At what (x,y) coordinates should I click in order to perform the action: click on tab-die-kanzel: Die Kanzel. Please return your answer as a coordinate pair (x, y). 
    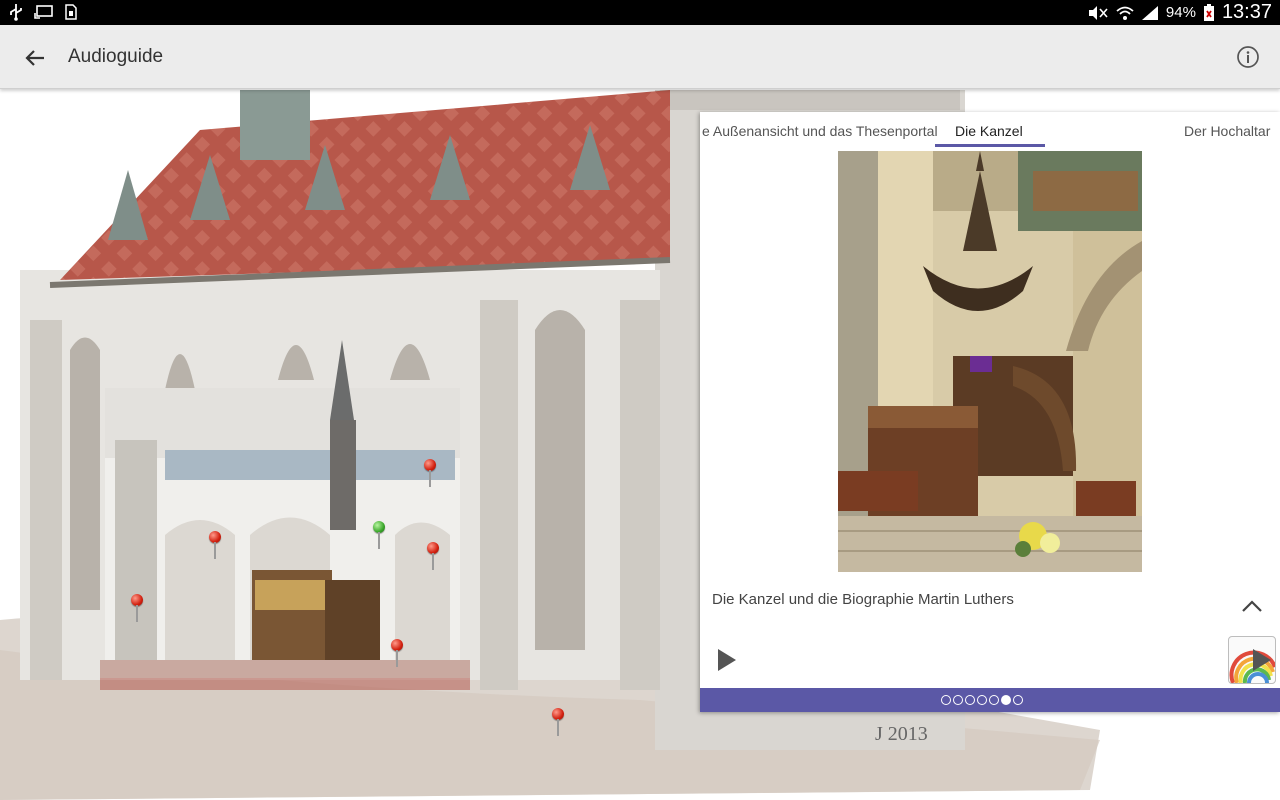
    Looking at the image, I should click on (989, 131).